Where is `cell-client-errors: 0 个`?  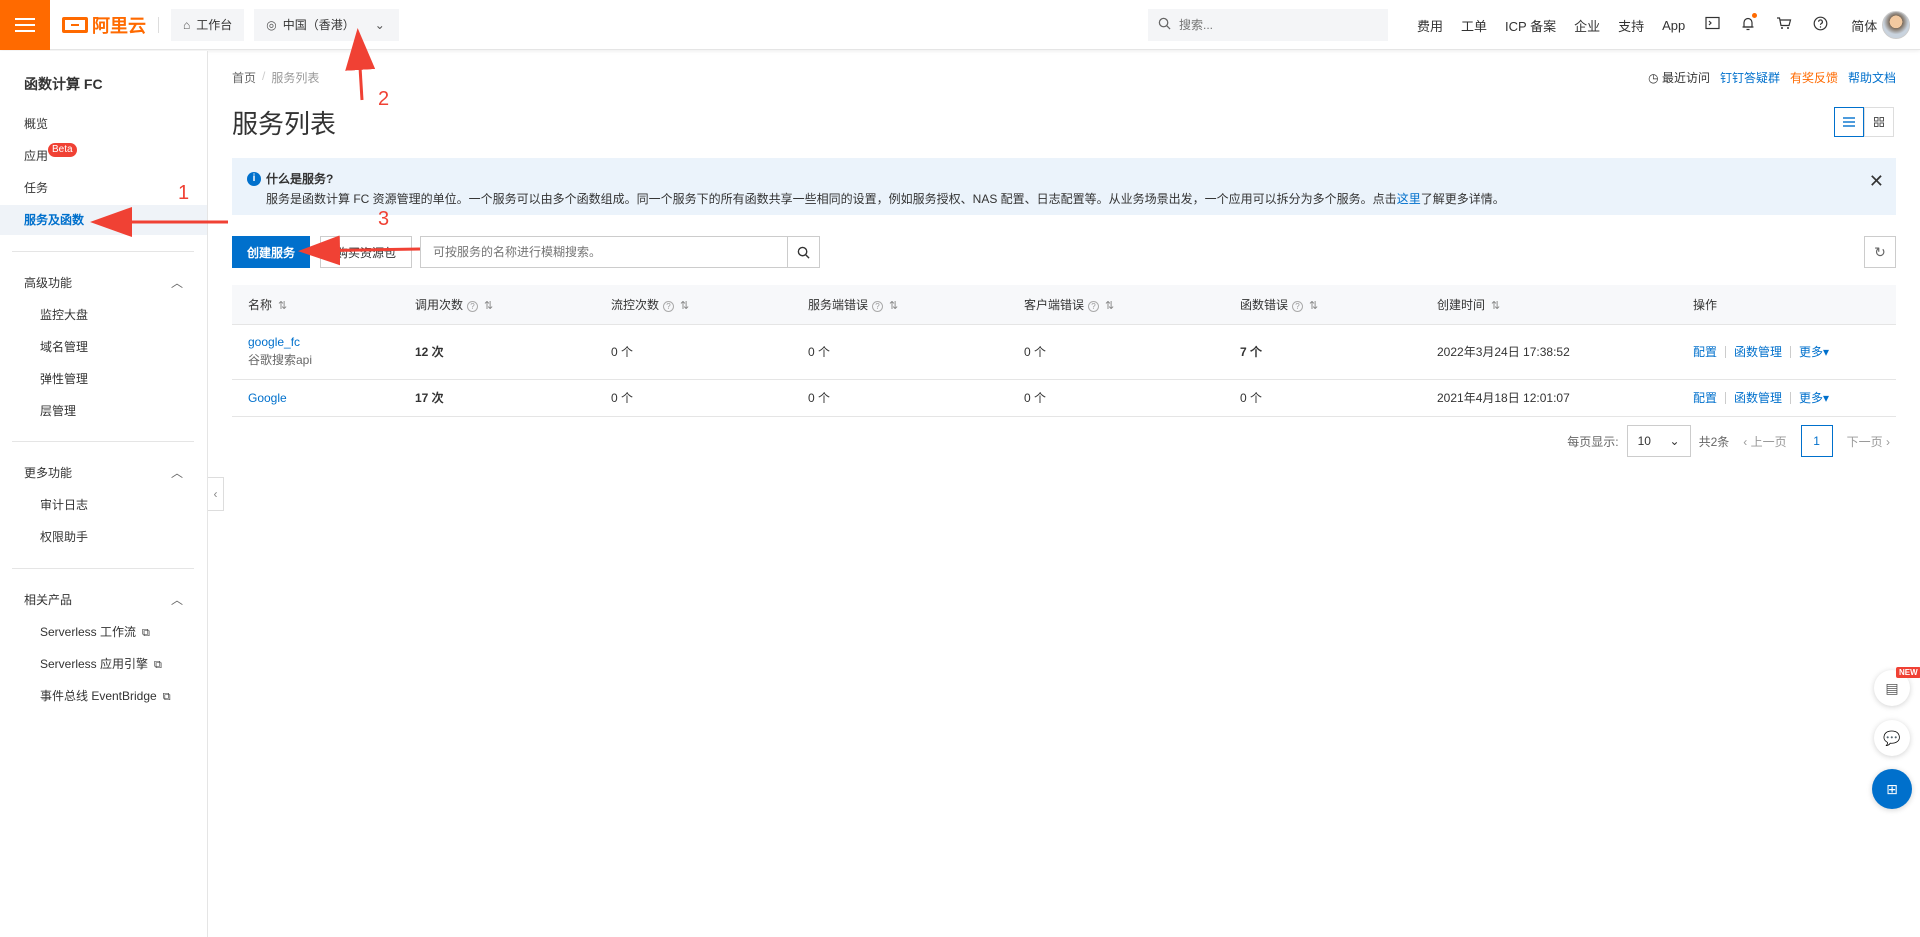 cell-client-errors: 0 个 is located at coordinates (1116, 398).